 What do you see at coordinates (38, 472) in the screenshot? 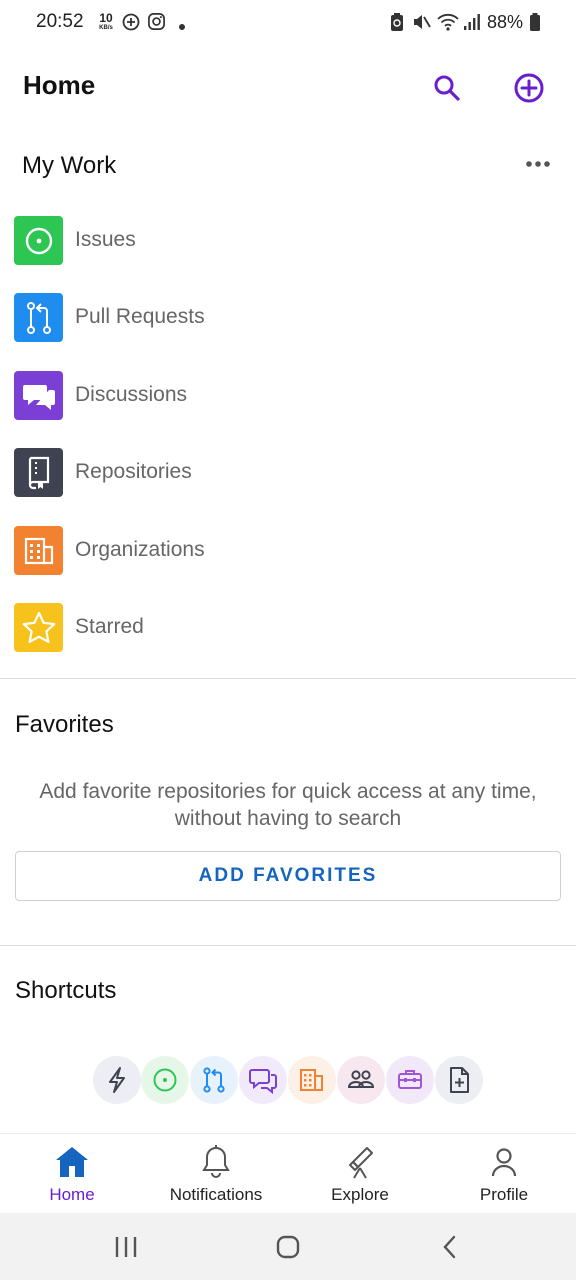
I see `repository-icon` at bounding box center [38, 472].